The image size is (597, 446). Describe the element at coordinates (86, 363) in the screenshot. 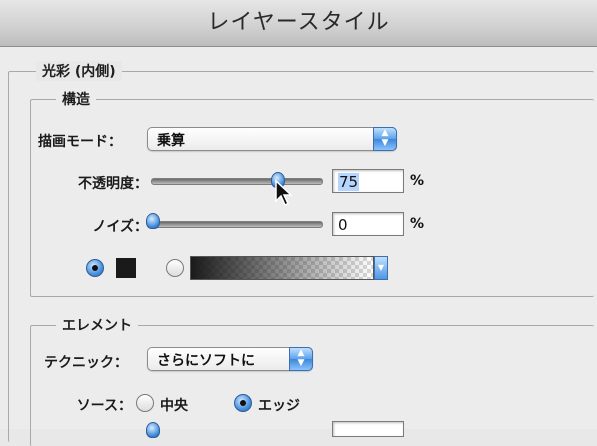

I see `technique-label: テクニック：` at that location.